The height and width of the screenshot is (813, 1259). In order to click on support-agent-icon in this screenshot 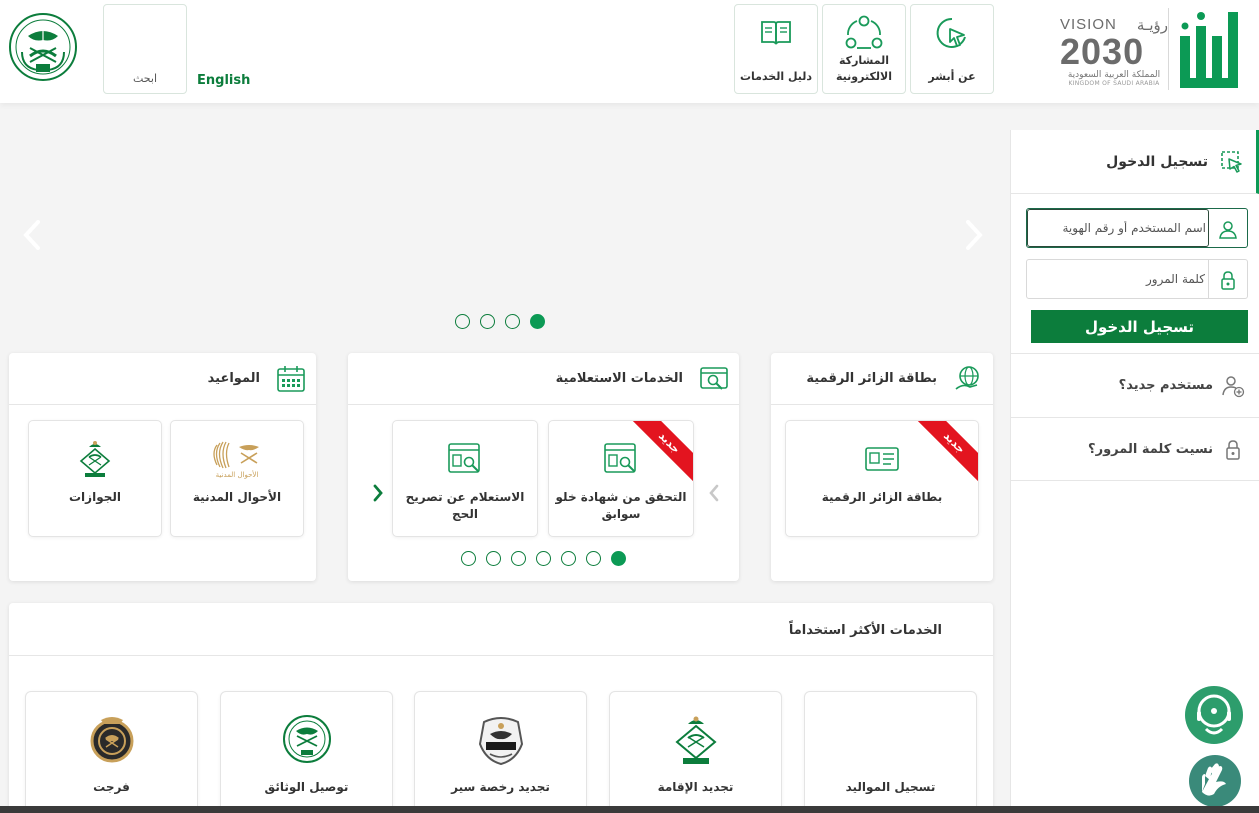, I will do `click(1214, 715)`.